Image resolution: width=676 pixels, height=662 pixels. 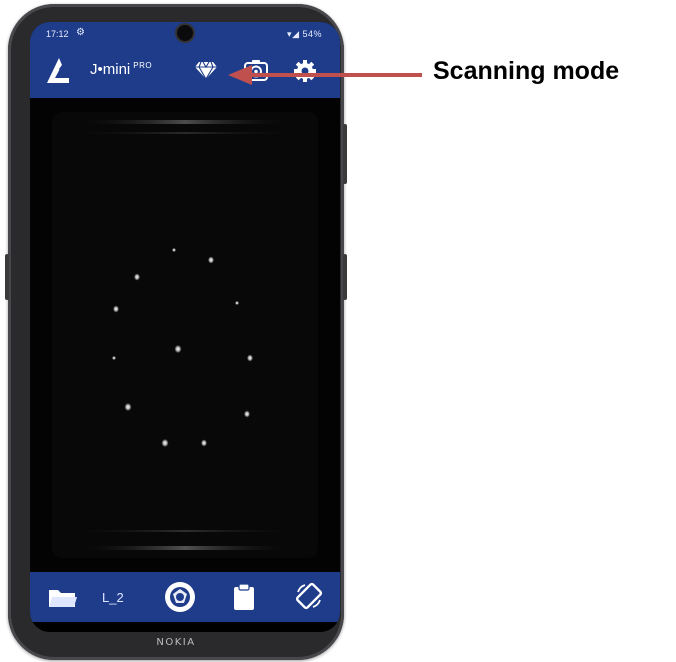 What do you see at coordinates (176, 642) in the screenshot?
I see `phone-brand: NOKIA` at bounding box center [176, 642].